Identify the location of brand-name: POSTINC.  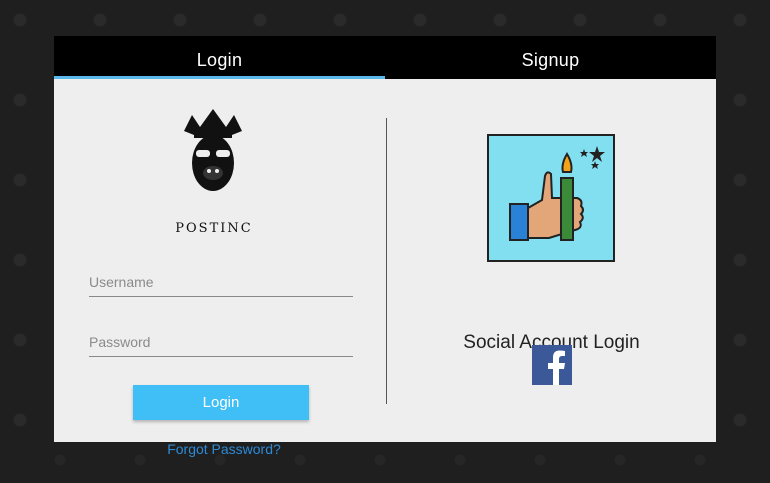
(214, 228).